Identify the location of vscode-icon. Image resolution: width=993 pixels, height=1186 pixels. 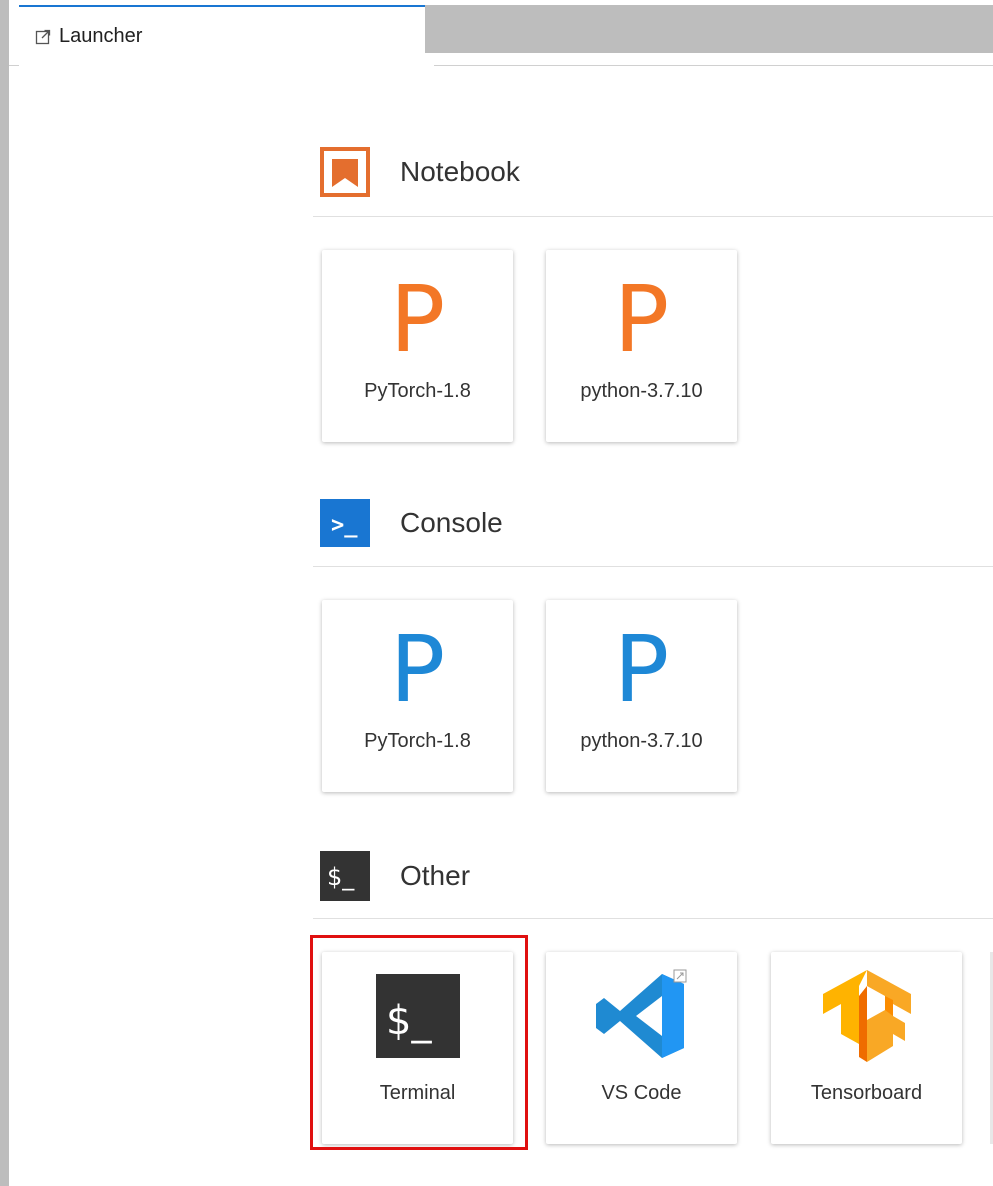
(640, 1013).